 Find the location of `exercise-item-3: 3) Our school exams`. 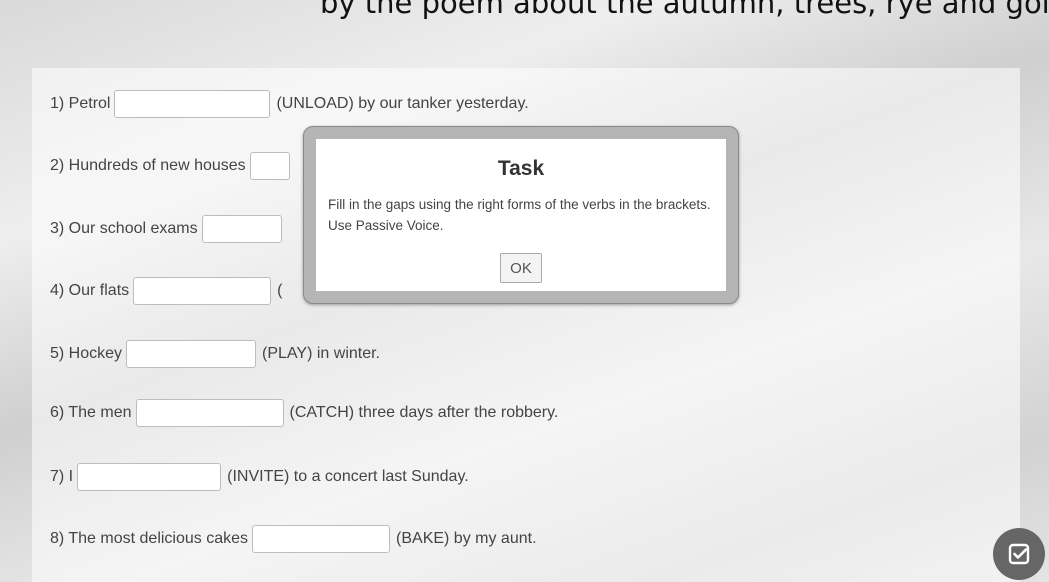

exercise-item-3: 3) Our school exams is located at coordinates (169, 229).